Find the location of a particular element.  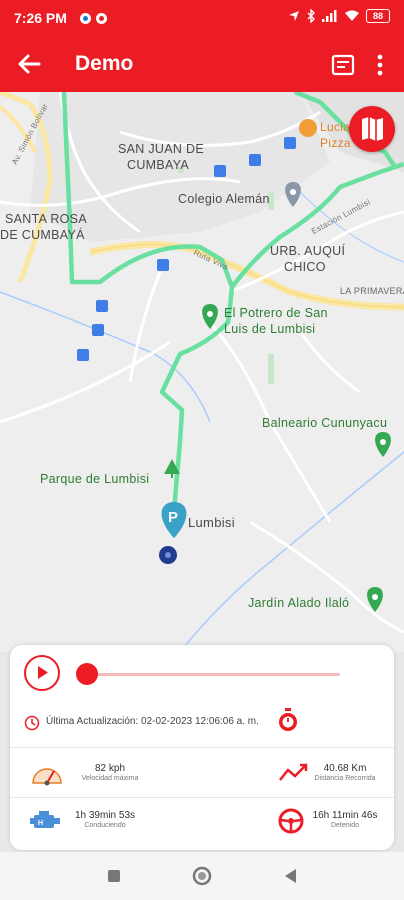

map-icon is located at coordinates (372, 129).